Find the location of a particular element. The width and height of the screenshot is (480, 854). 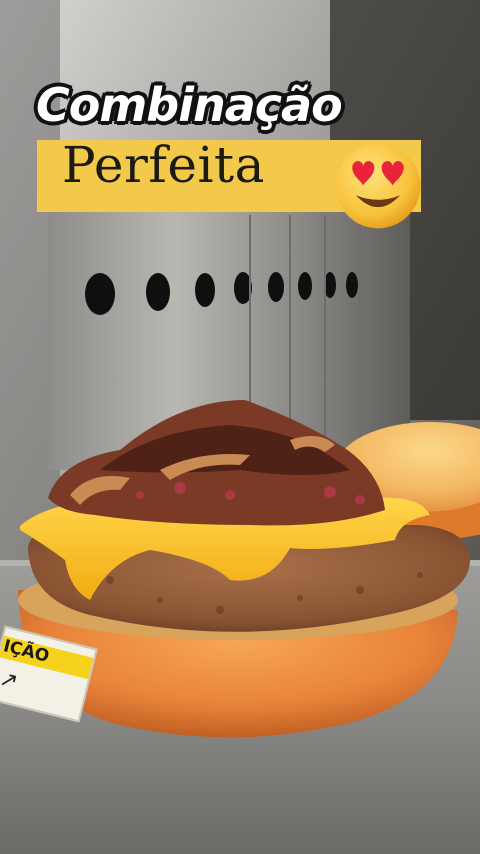

heart-eyes-emoji-icon is located at coordinates (378, 186).